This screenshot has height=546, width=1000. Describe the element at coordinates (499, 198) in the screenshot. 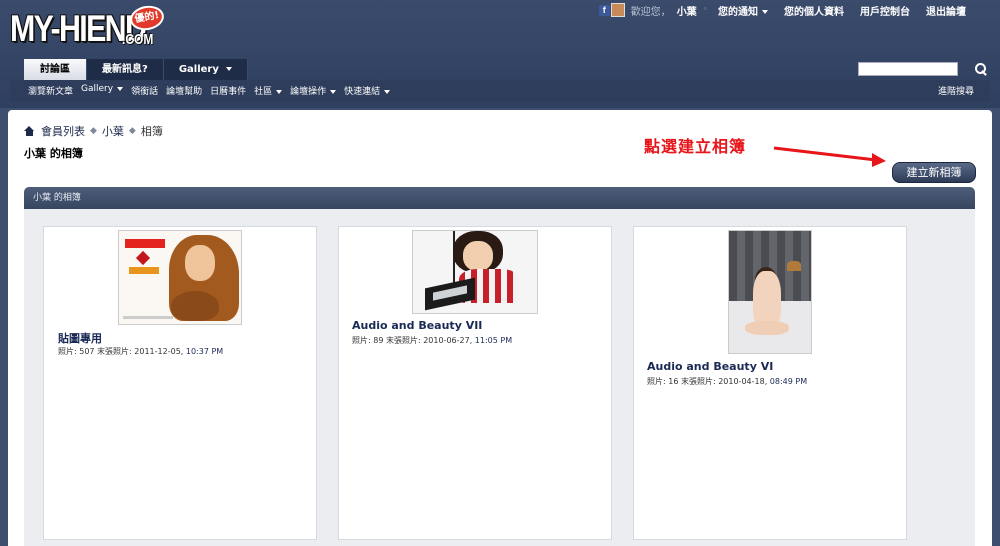

I see `section-header: 小葉 的相簿` at that location.